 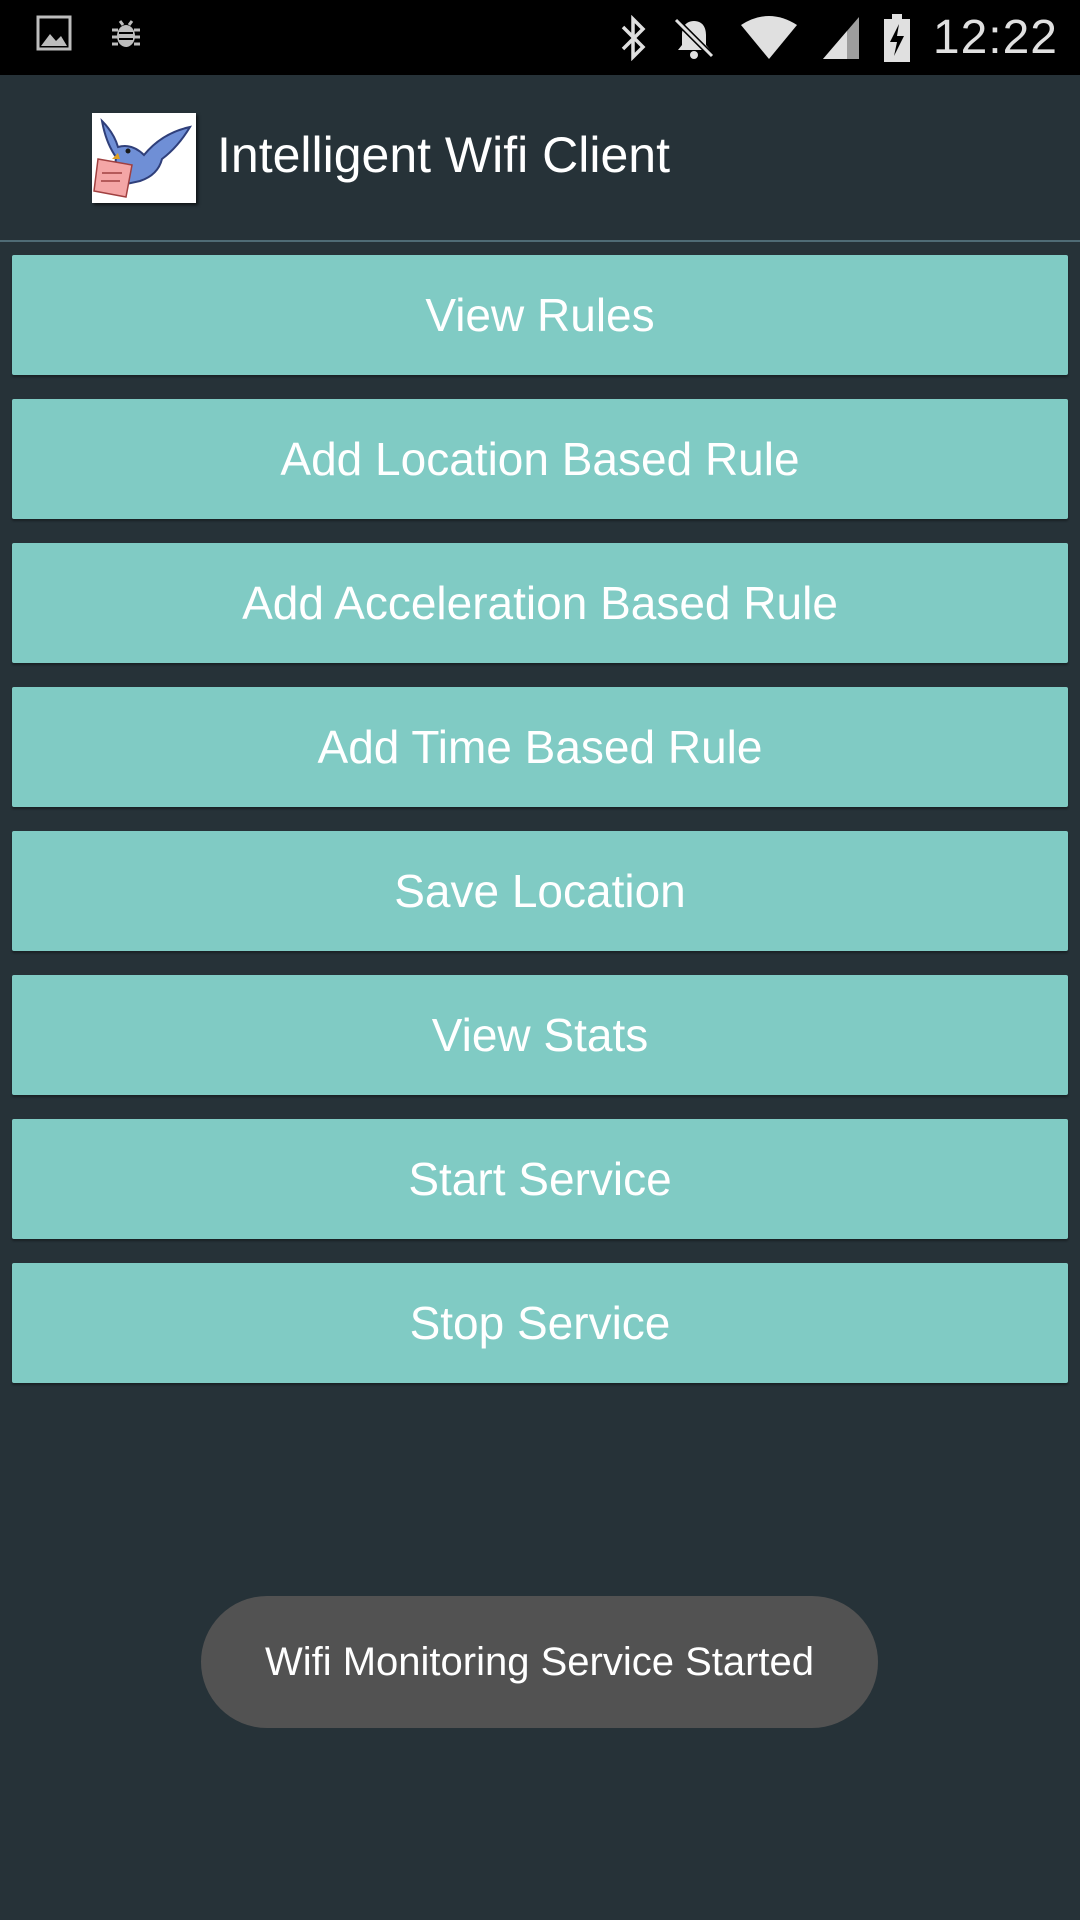 What do you see at coordinates (694, 38) in the screenshot?
I see `notifications-off-icon` at bounding box center [694, 38].